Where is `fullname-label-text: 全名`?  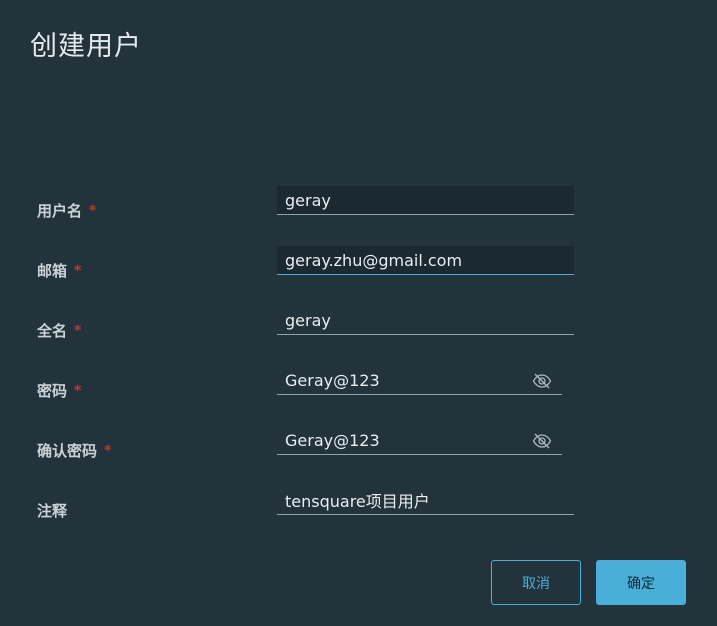
fullname-label-text: 全名 is located at coordinates (52, 331).